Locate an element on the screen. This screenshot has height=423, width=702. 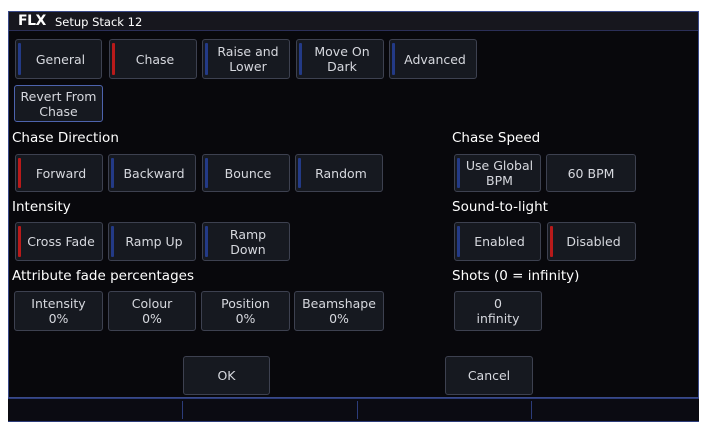
ok-label: OK is located at coordinates (226, 375).